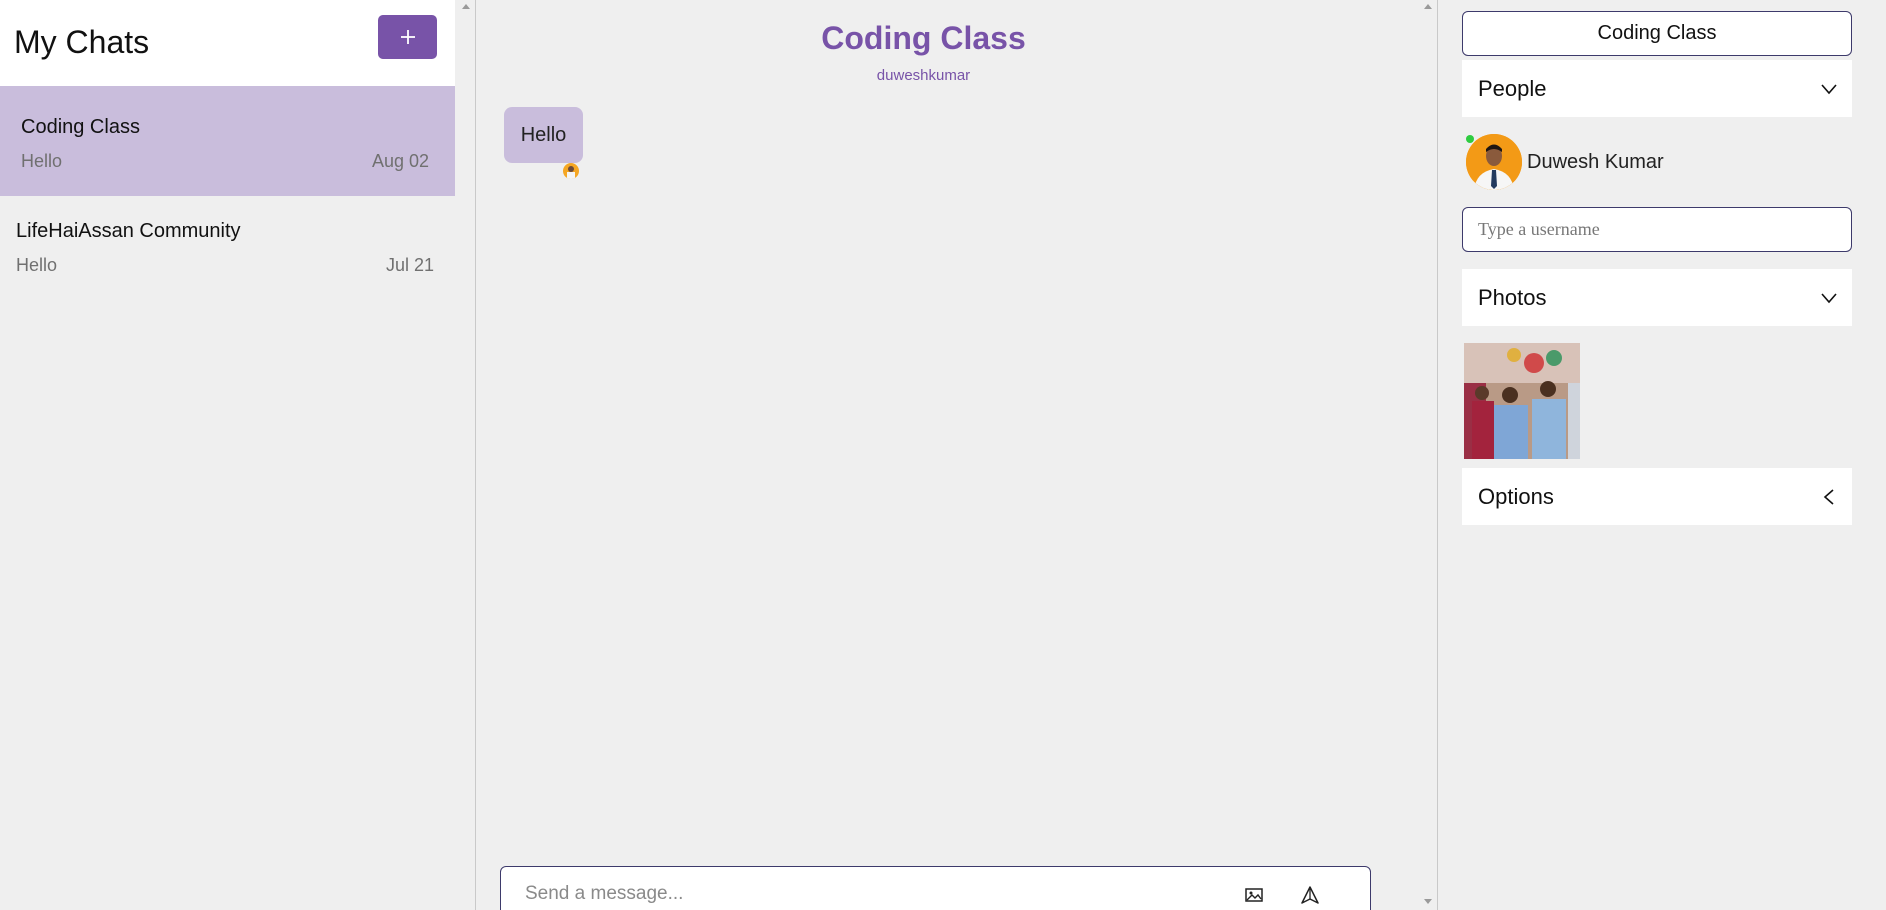 Image resolution: width=1886 pixels, height=910 pixels. Describe the element at coordinates (128, 231) in the screenshot. I see `chat-item-name: LifeHaiAssan Community` at that location.